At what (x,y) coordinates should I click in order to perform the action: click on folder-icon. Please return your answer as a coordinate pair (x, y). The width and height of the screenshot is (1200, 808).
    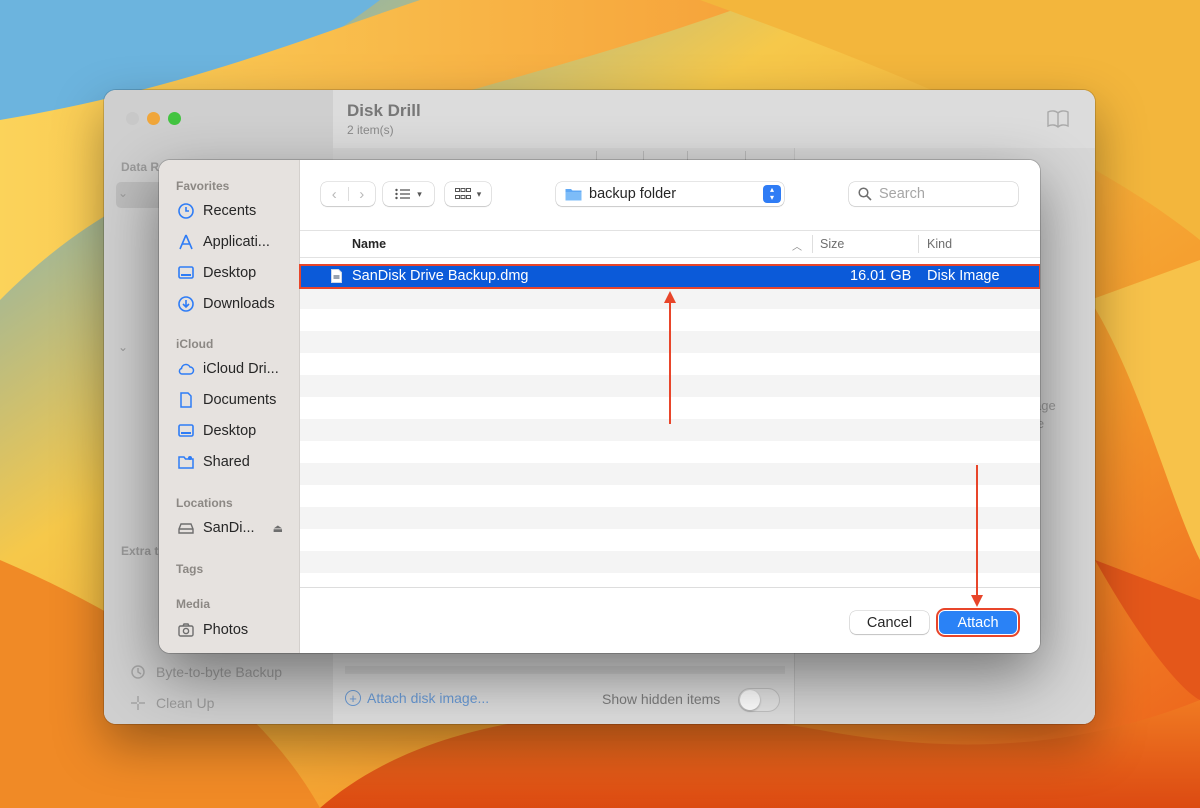
    Looking at the image, I should click on (573, 195).